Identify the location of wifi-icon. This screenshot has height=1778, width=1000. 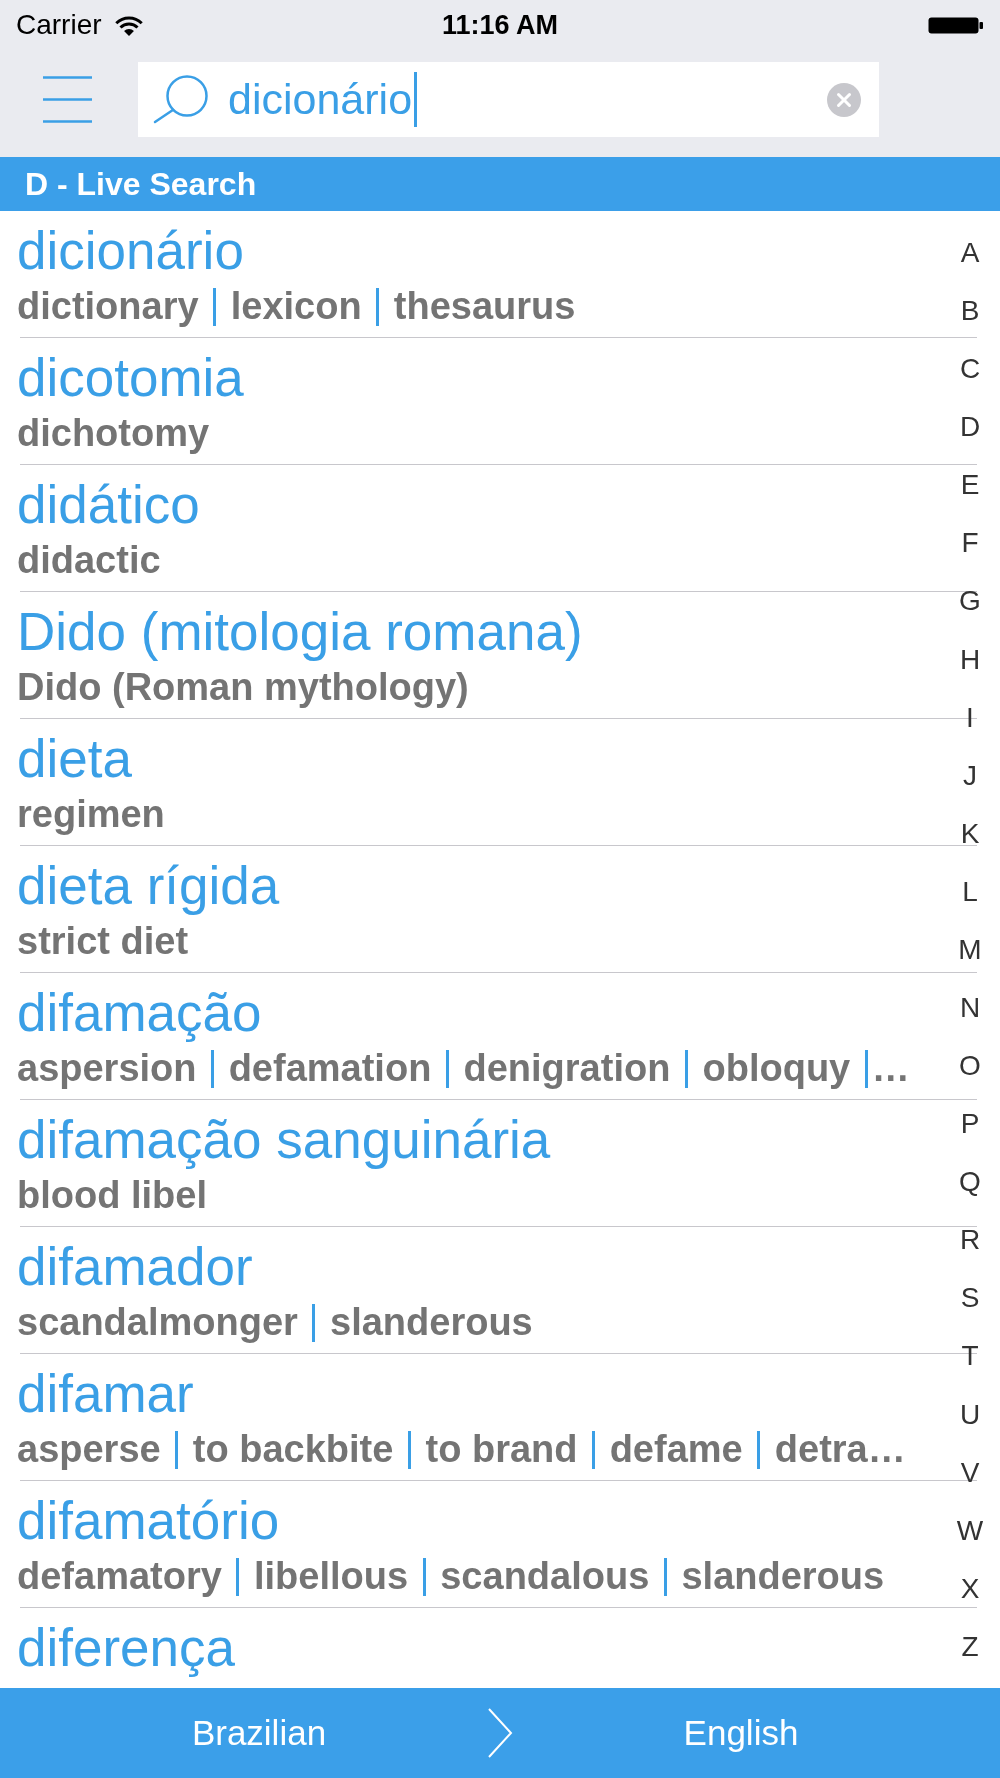
(128, 25).